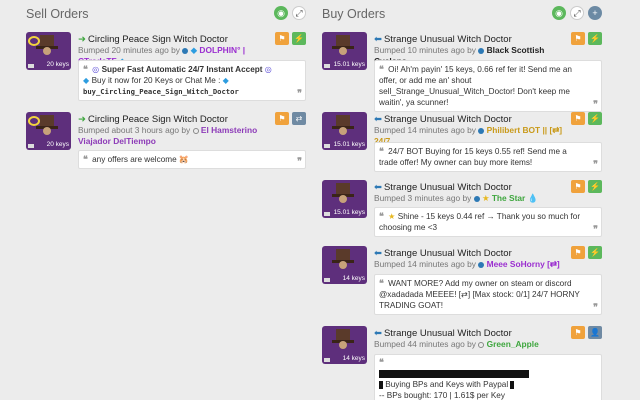  Describe the element at coordinates (456, 344) in the screenshot. I see `bumped-info: Bumped 44 minutes ago by Green_Apple` at that location.